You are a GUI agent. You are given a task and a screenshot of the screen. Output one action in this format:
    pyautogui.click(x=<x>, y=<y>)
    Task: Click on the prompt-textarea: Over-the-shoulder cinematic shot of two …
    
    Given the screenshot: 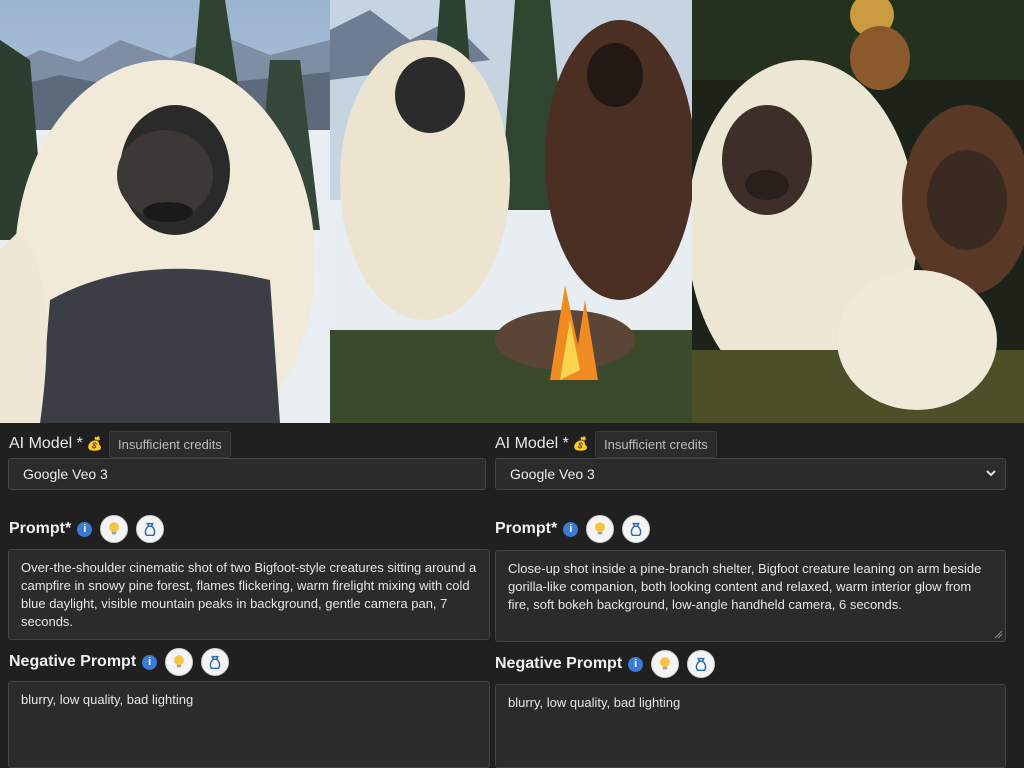 What is the action you would take?
    pyautogui.click(x=249, y=594)
    